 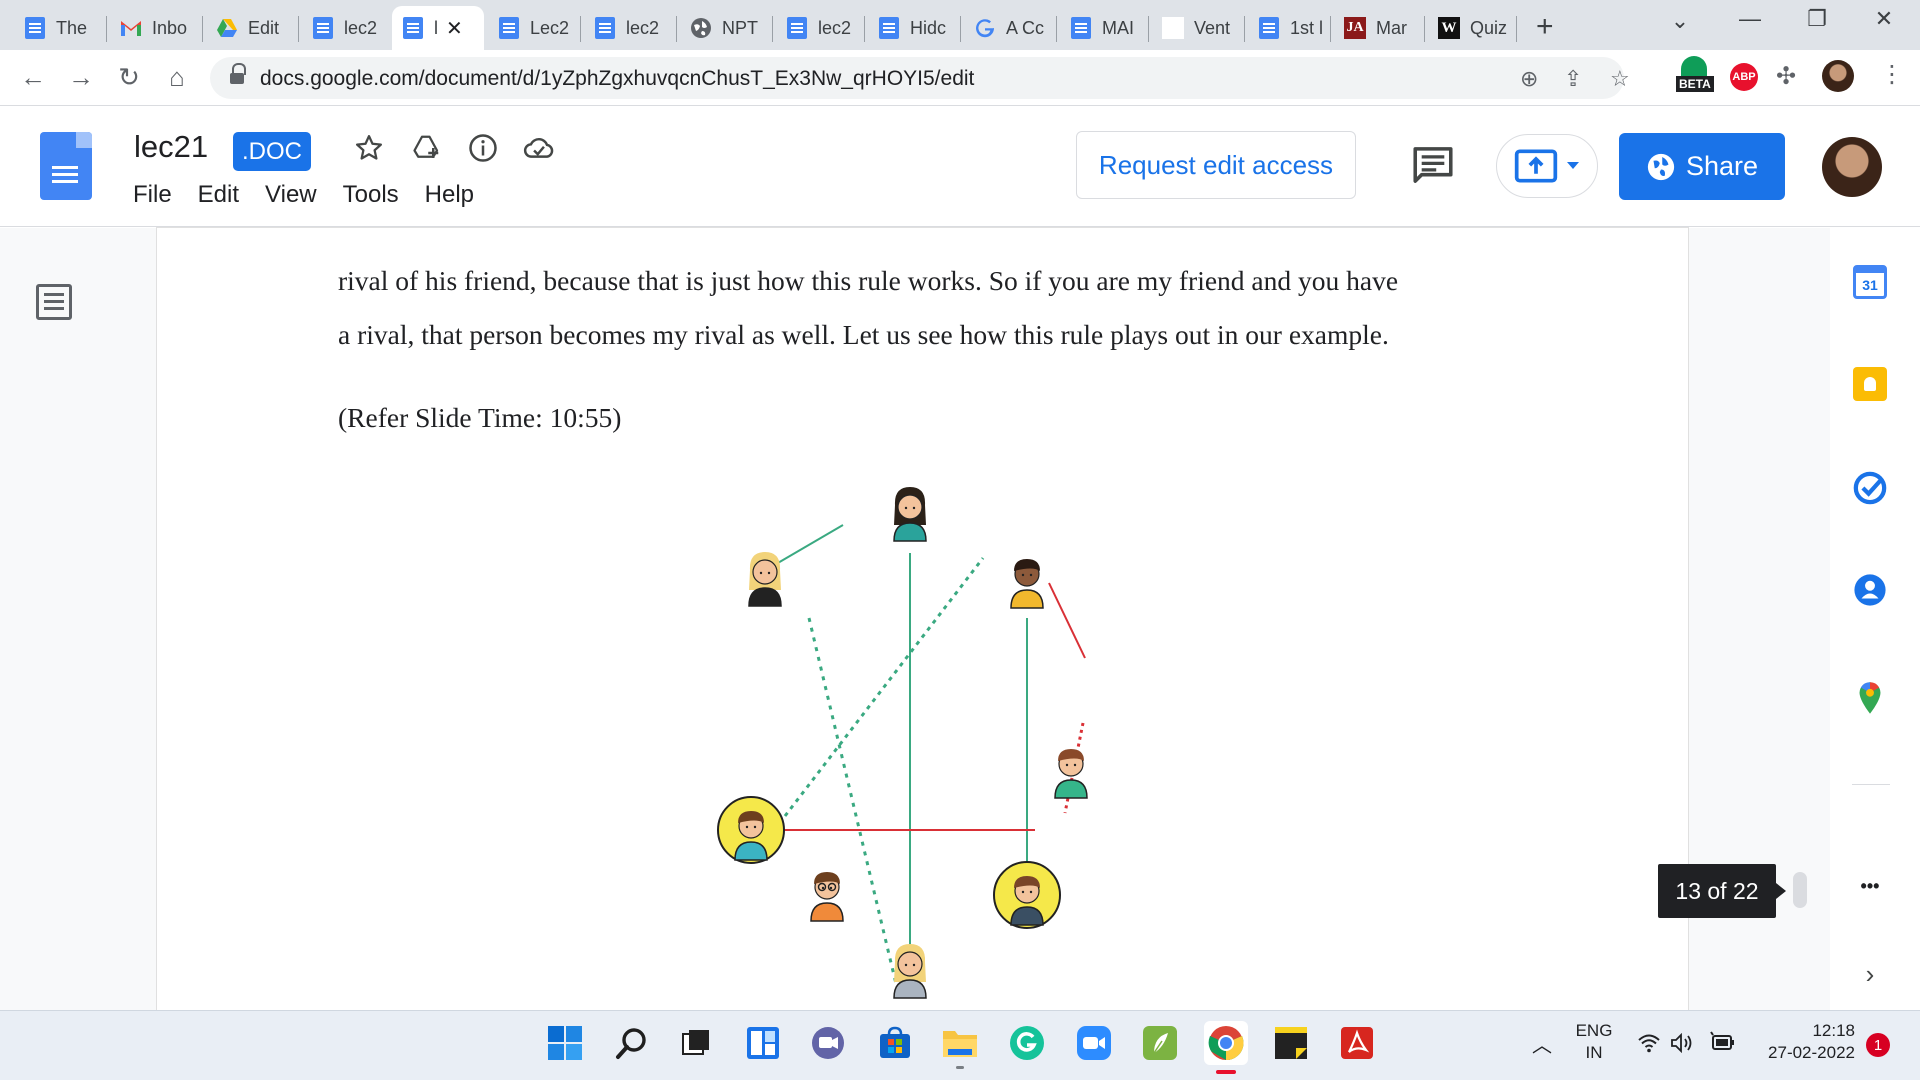 I want to click on menu-tools: Tools, so click(x=371, y=195).